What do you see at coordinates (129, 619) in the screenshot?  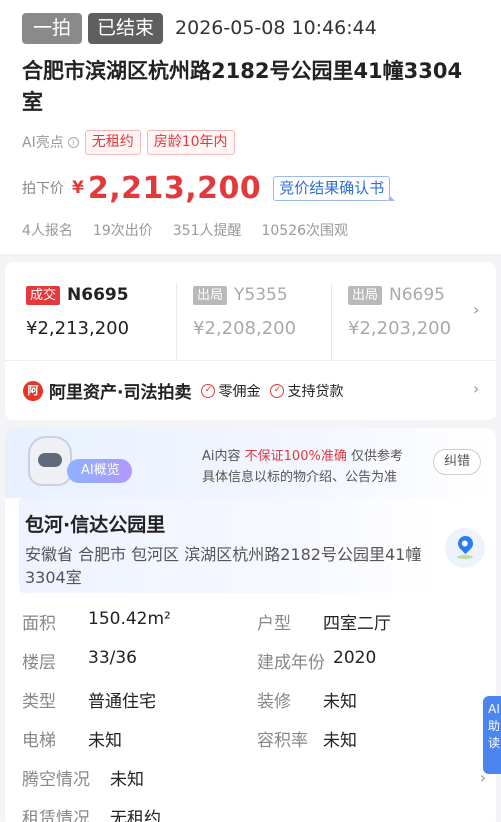 I see `attribute-value: 150.42m²` at bounding box center [129, 619].